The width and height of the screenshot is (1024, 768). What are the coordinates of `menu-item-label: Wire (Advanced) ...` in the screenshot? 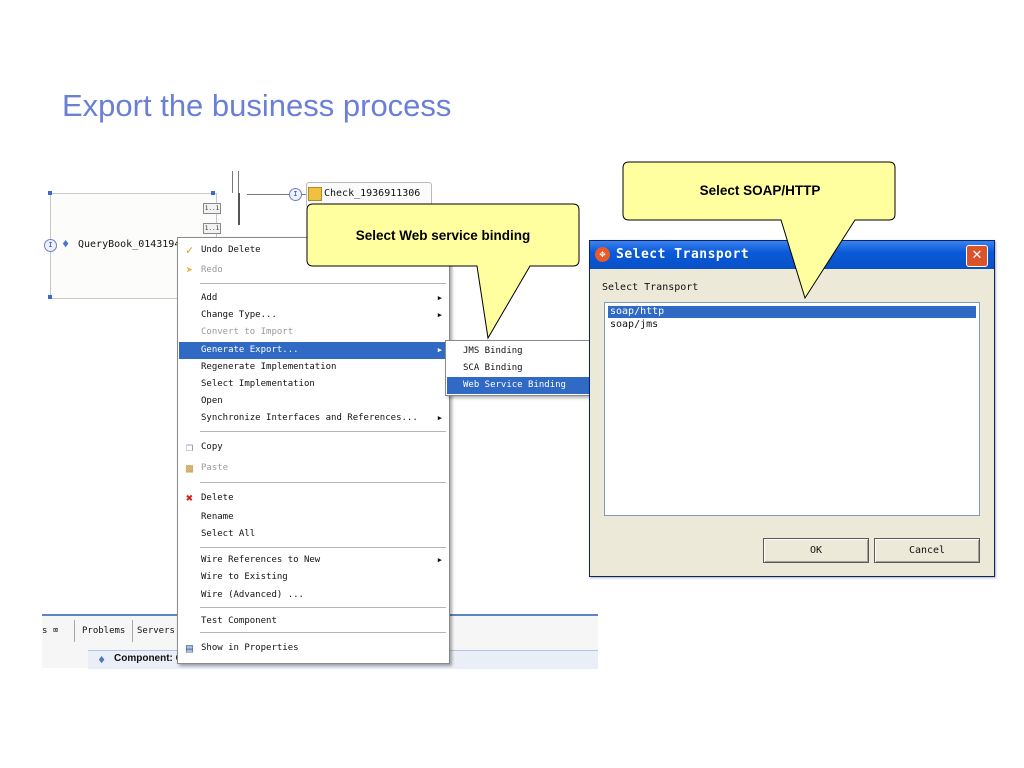 It's located at (252, 595).